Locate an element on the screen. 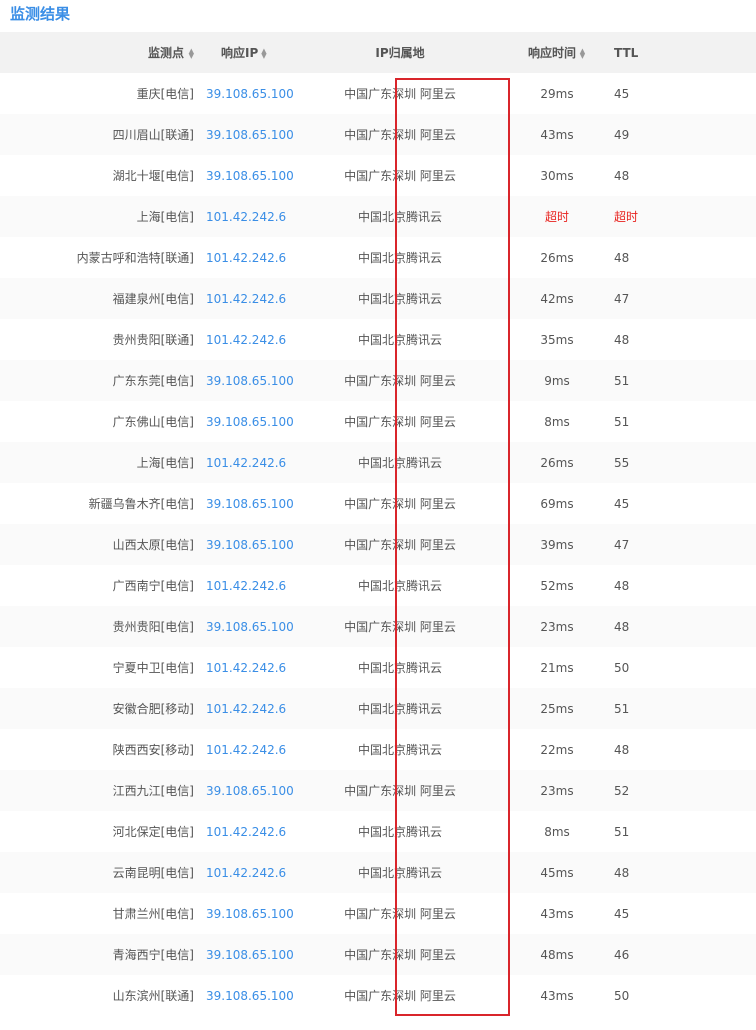 This screenshot has height=1030, width=756. cell-monitor-point: 贵州贵阳[电信] is located at coordinates (97, 626).